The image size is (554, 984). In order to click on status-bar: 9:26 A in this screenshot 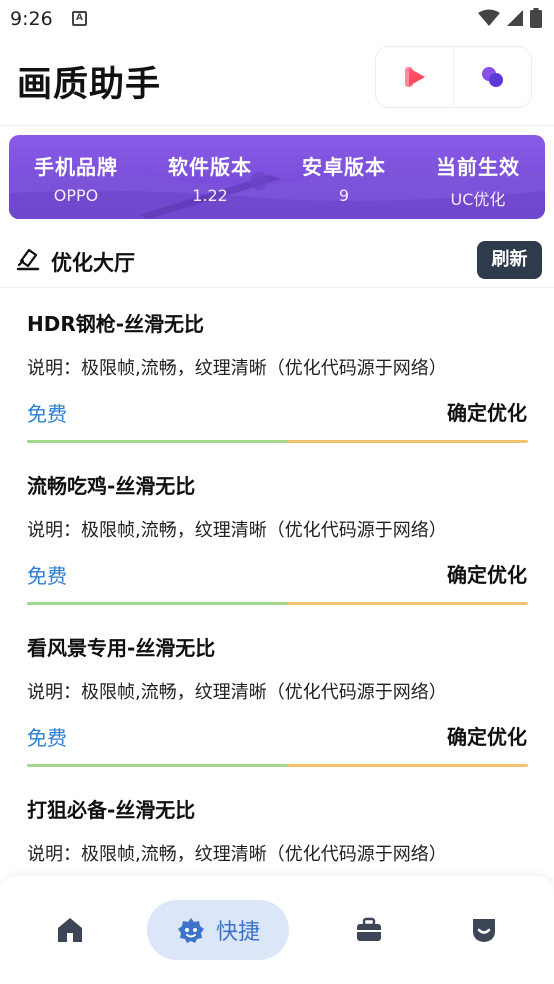, I will do `click(277, 19)`.